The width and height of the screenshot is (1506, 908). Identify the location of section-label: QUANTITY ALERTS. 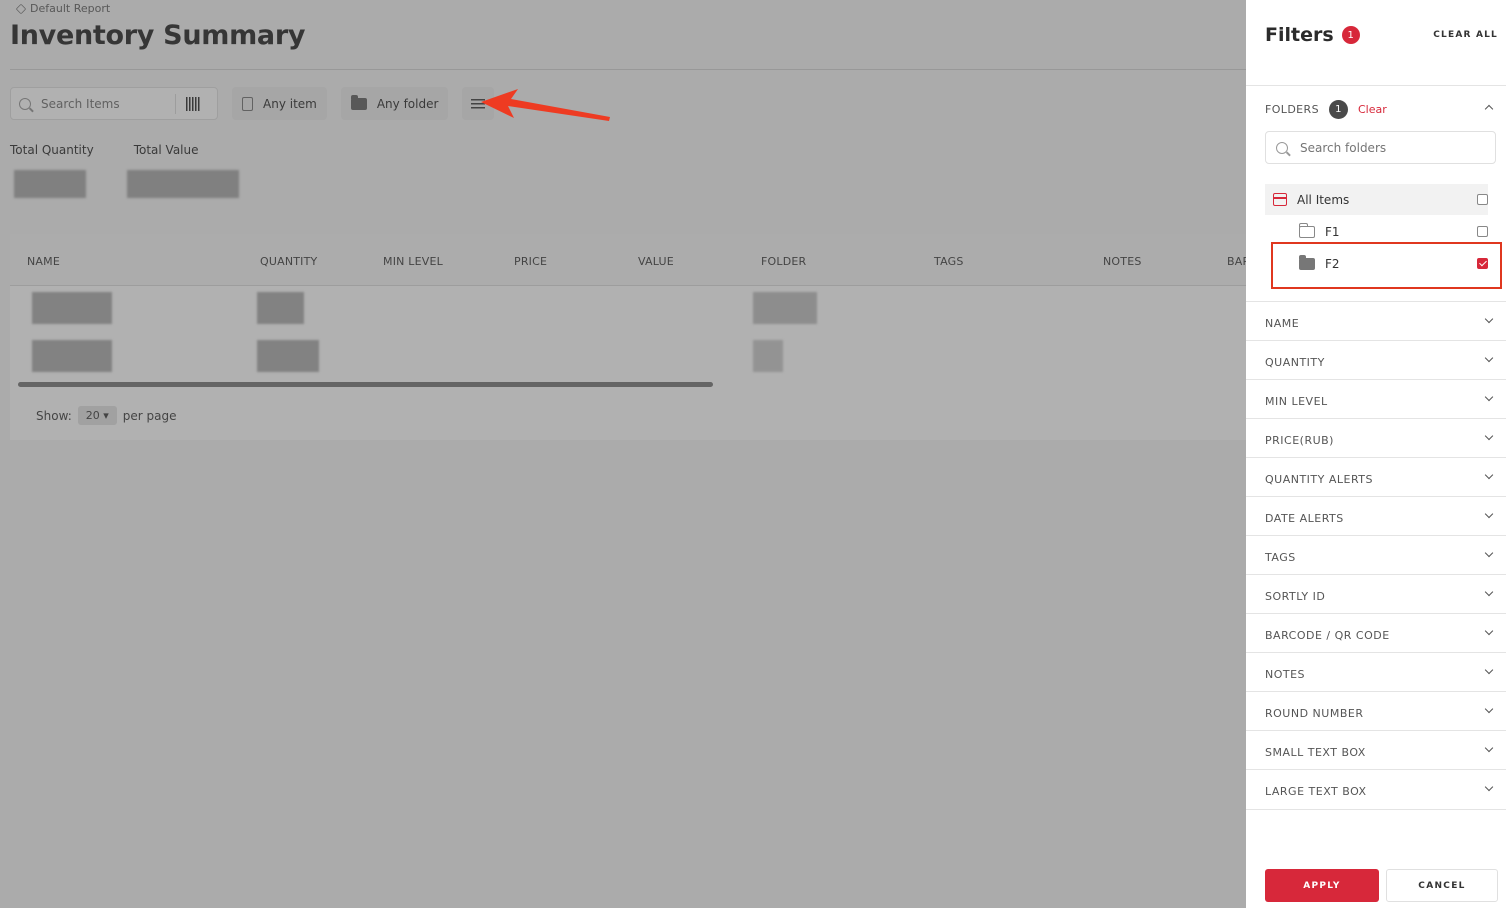
(1319, 479).